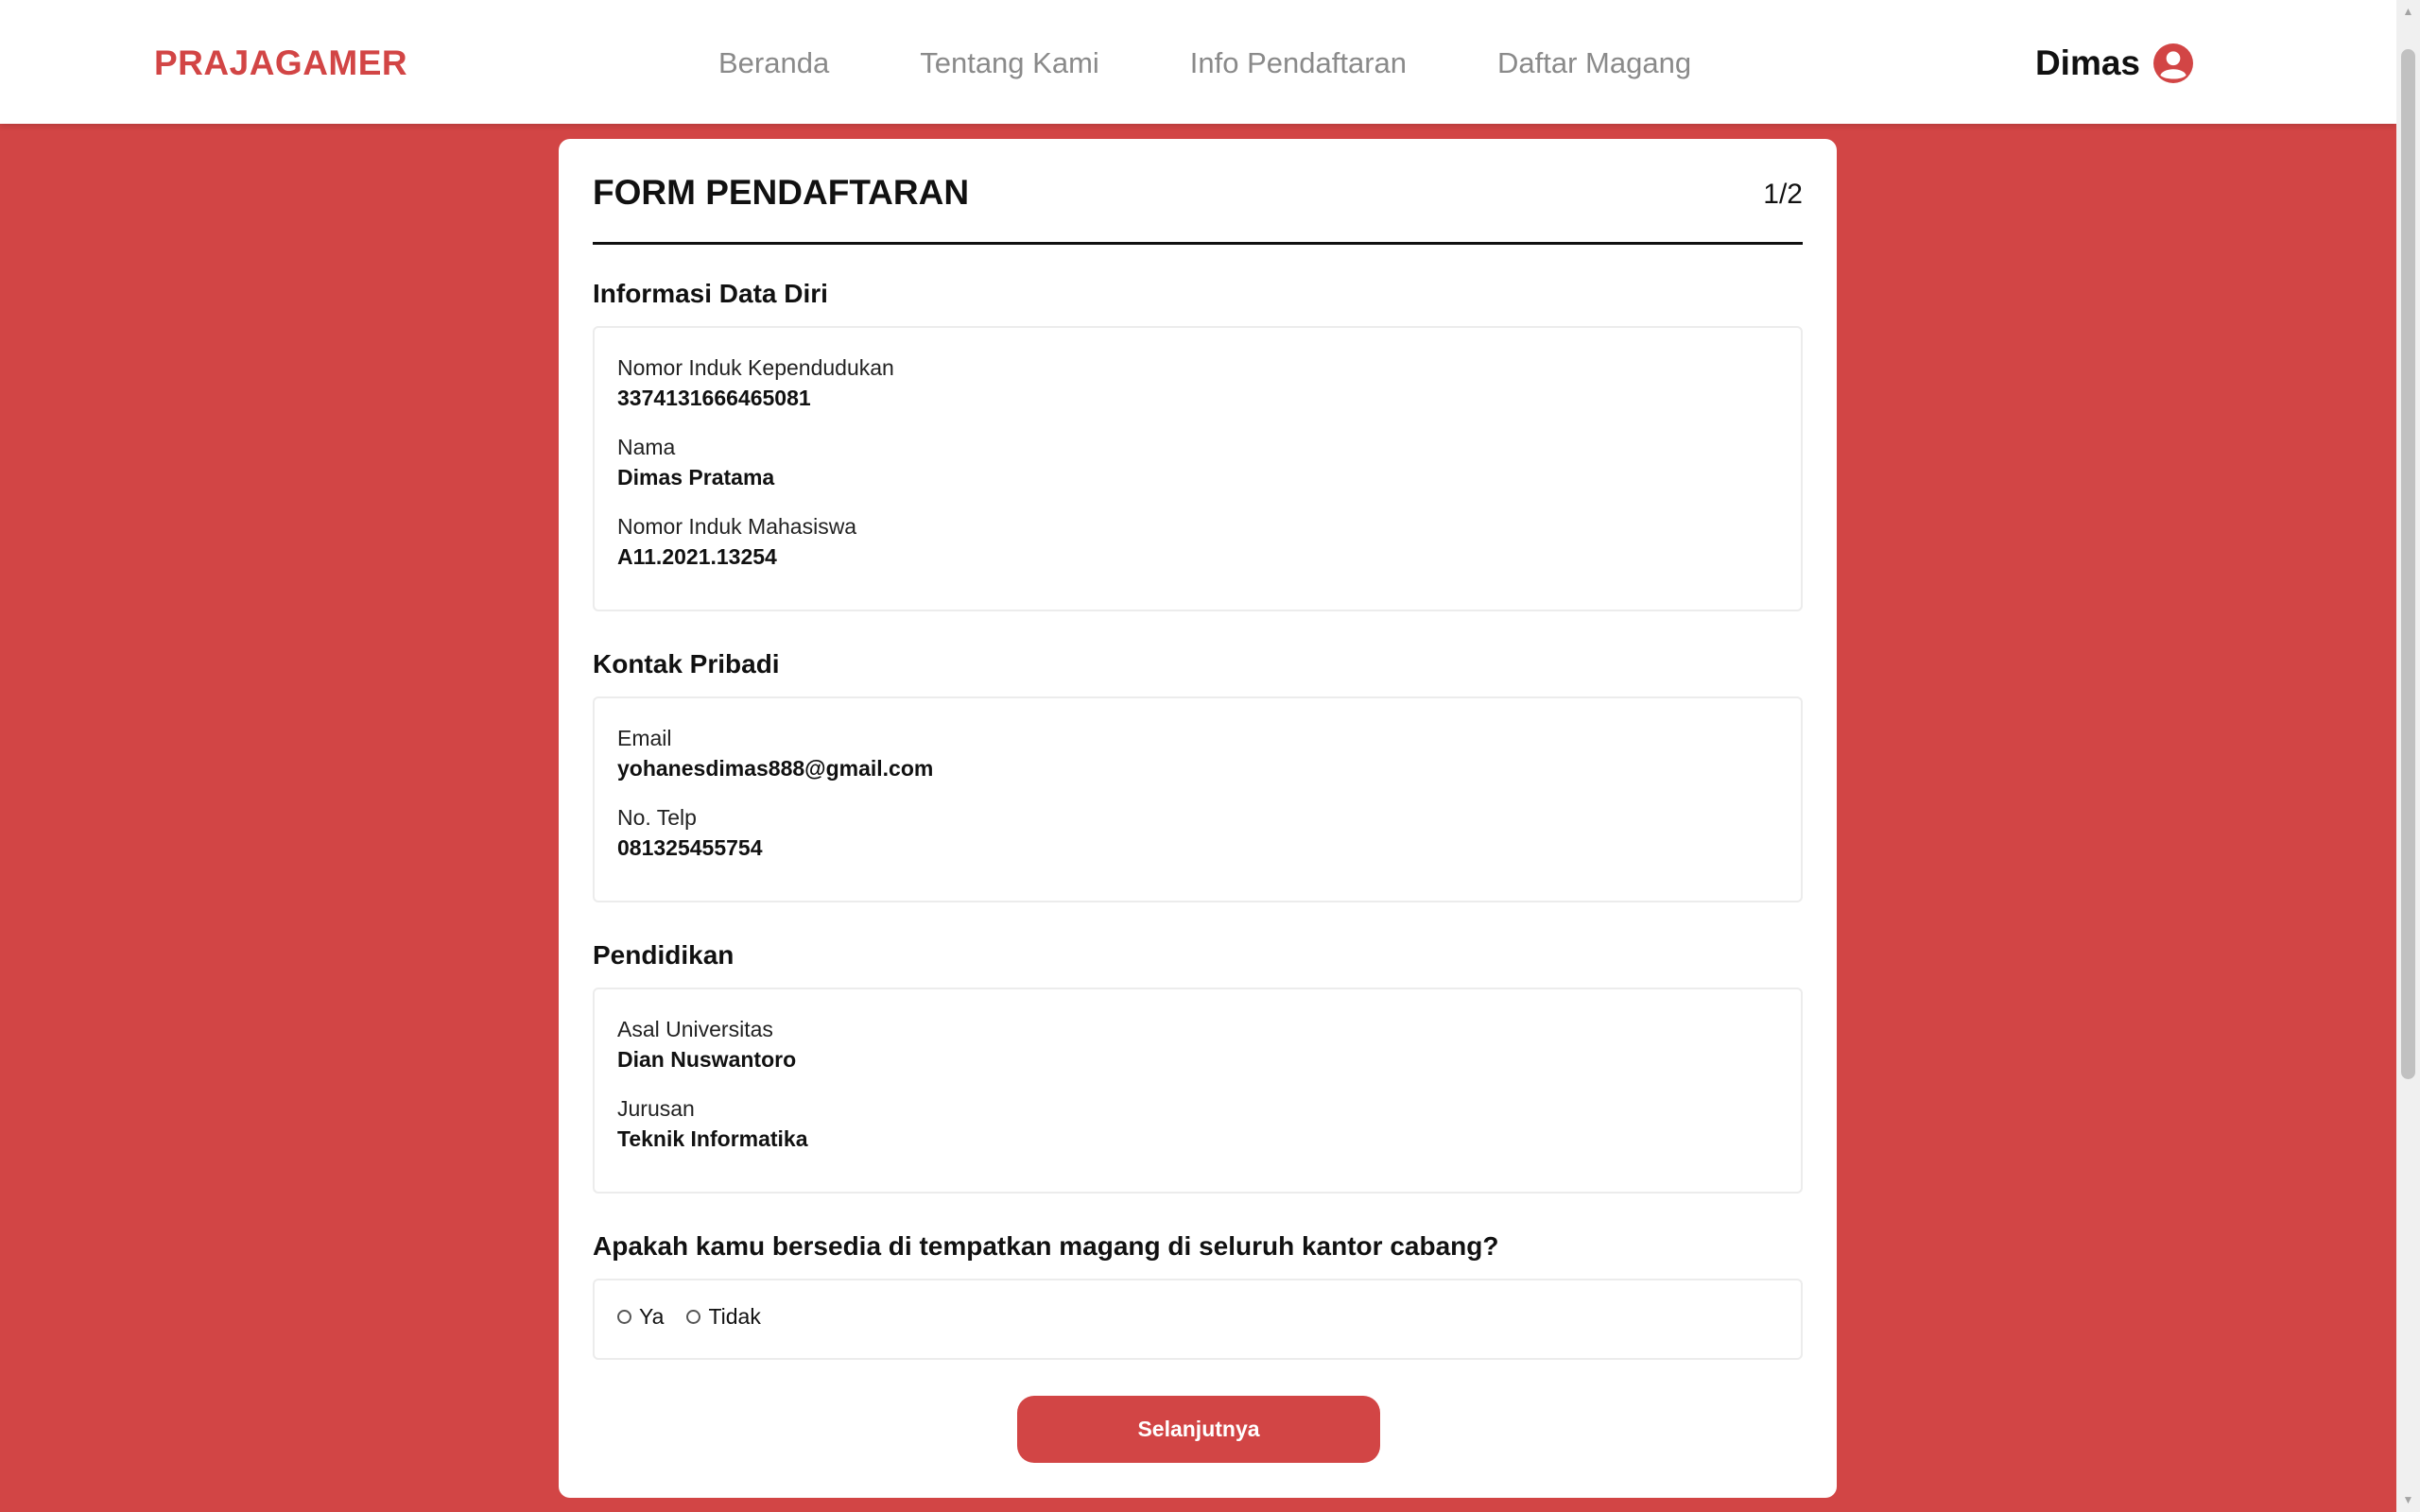  I want to click on form-step-indicator: 1/2, so click(1783, 194).